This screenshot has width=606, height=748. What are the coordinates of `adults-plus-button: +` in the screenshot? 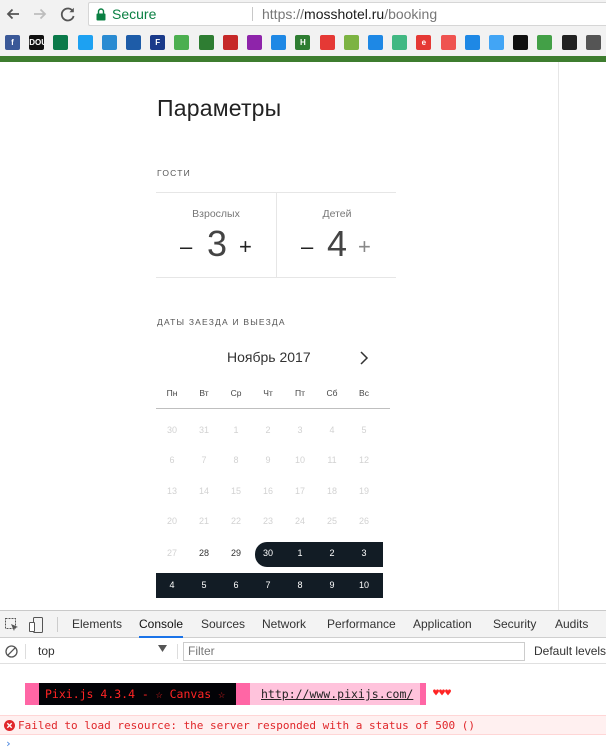 It's located at (245, 247).